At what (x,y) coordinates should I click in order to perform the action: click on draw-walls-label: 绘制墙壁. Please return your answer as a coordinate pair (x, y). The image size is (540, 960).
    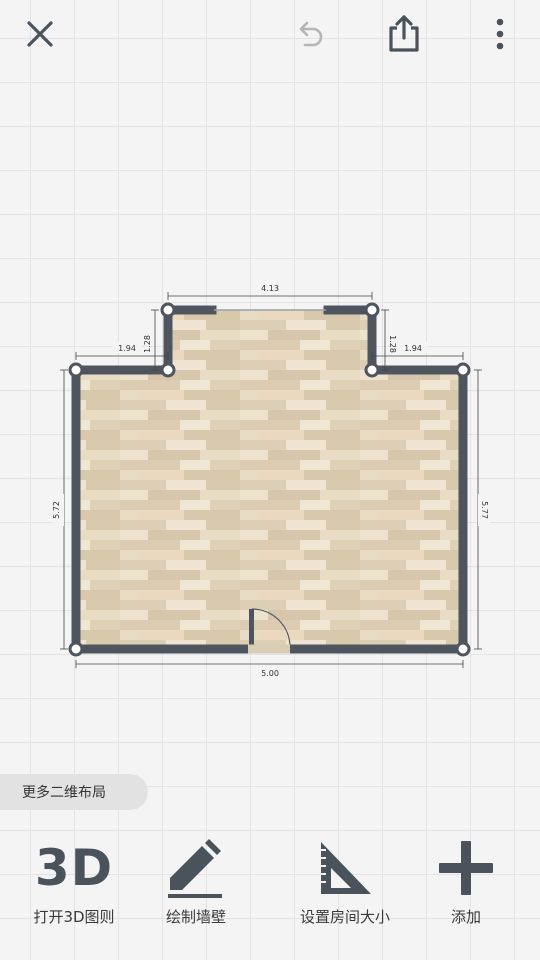
    Looking at the image, I should click on (195, 917).